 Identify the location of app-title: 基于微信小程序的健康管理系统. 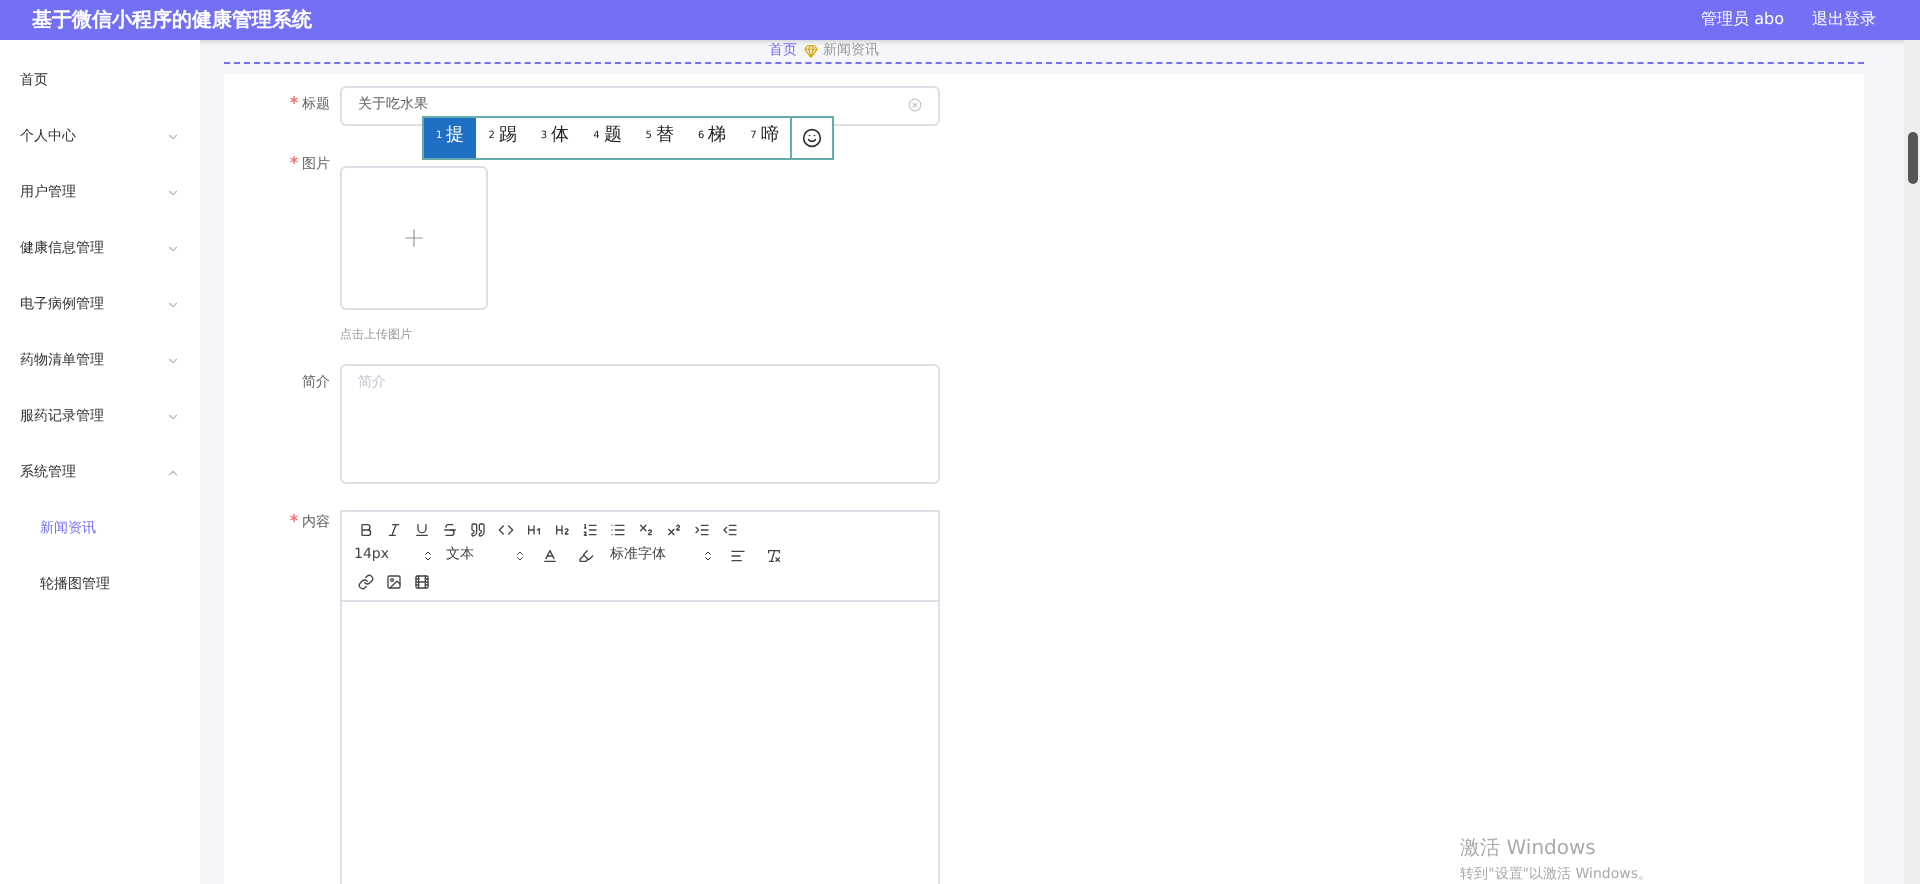
(172, 20).